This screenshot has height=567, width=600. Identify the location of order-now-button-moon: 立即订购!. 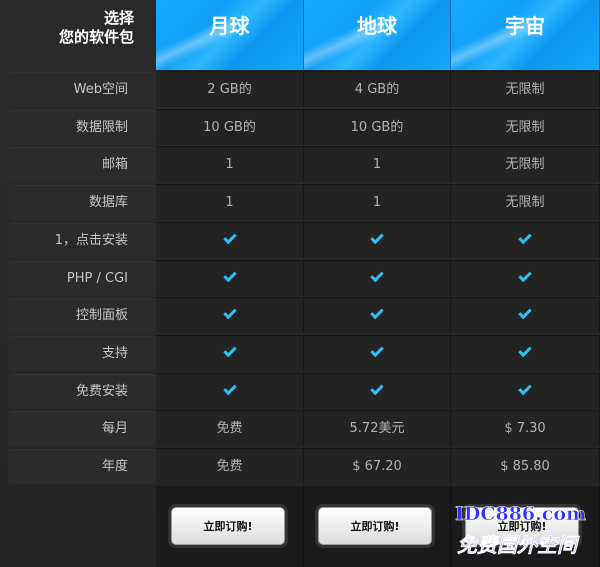
(228, 526).